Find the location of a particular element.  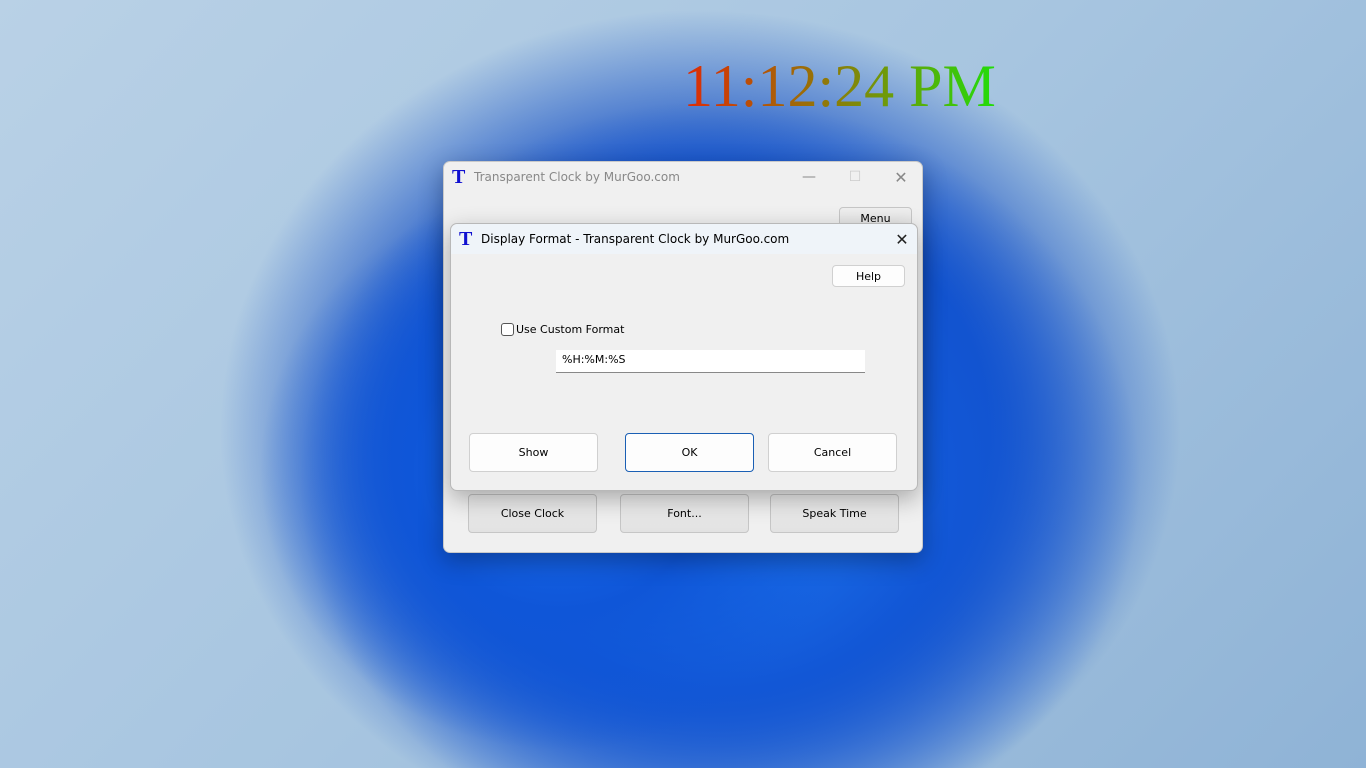

ok-button: OK is located at coordinates (689, 452).